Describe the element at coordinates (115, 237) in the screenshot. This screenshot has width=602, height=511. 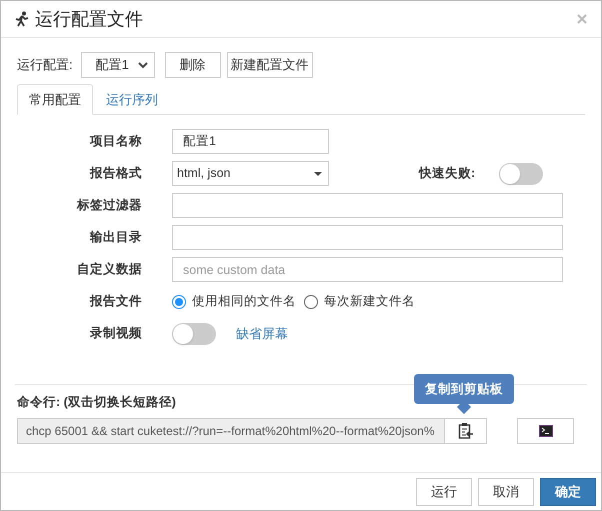
I see `field-label: 输出目录` at that location.